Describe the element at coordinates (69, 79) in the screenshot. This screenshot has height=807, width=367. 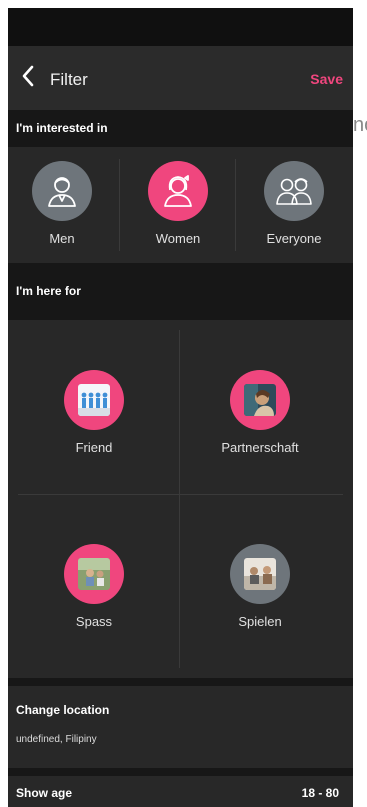
I see `page-title: Filter` at that location.